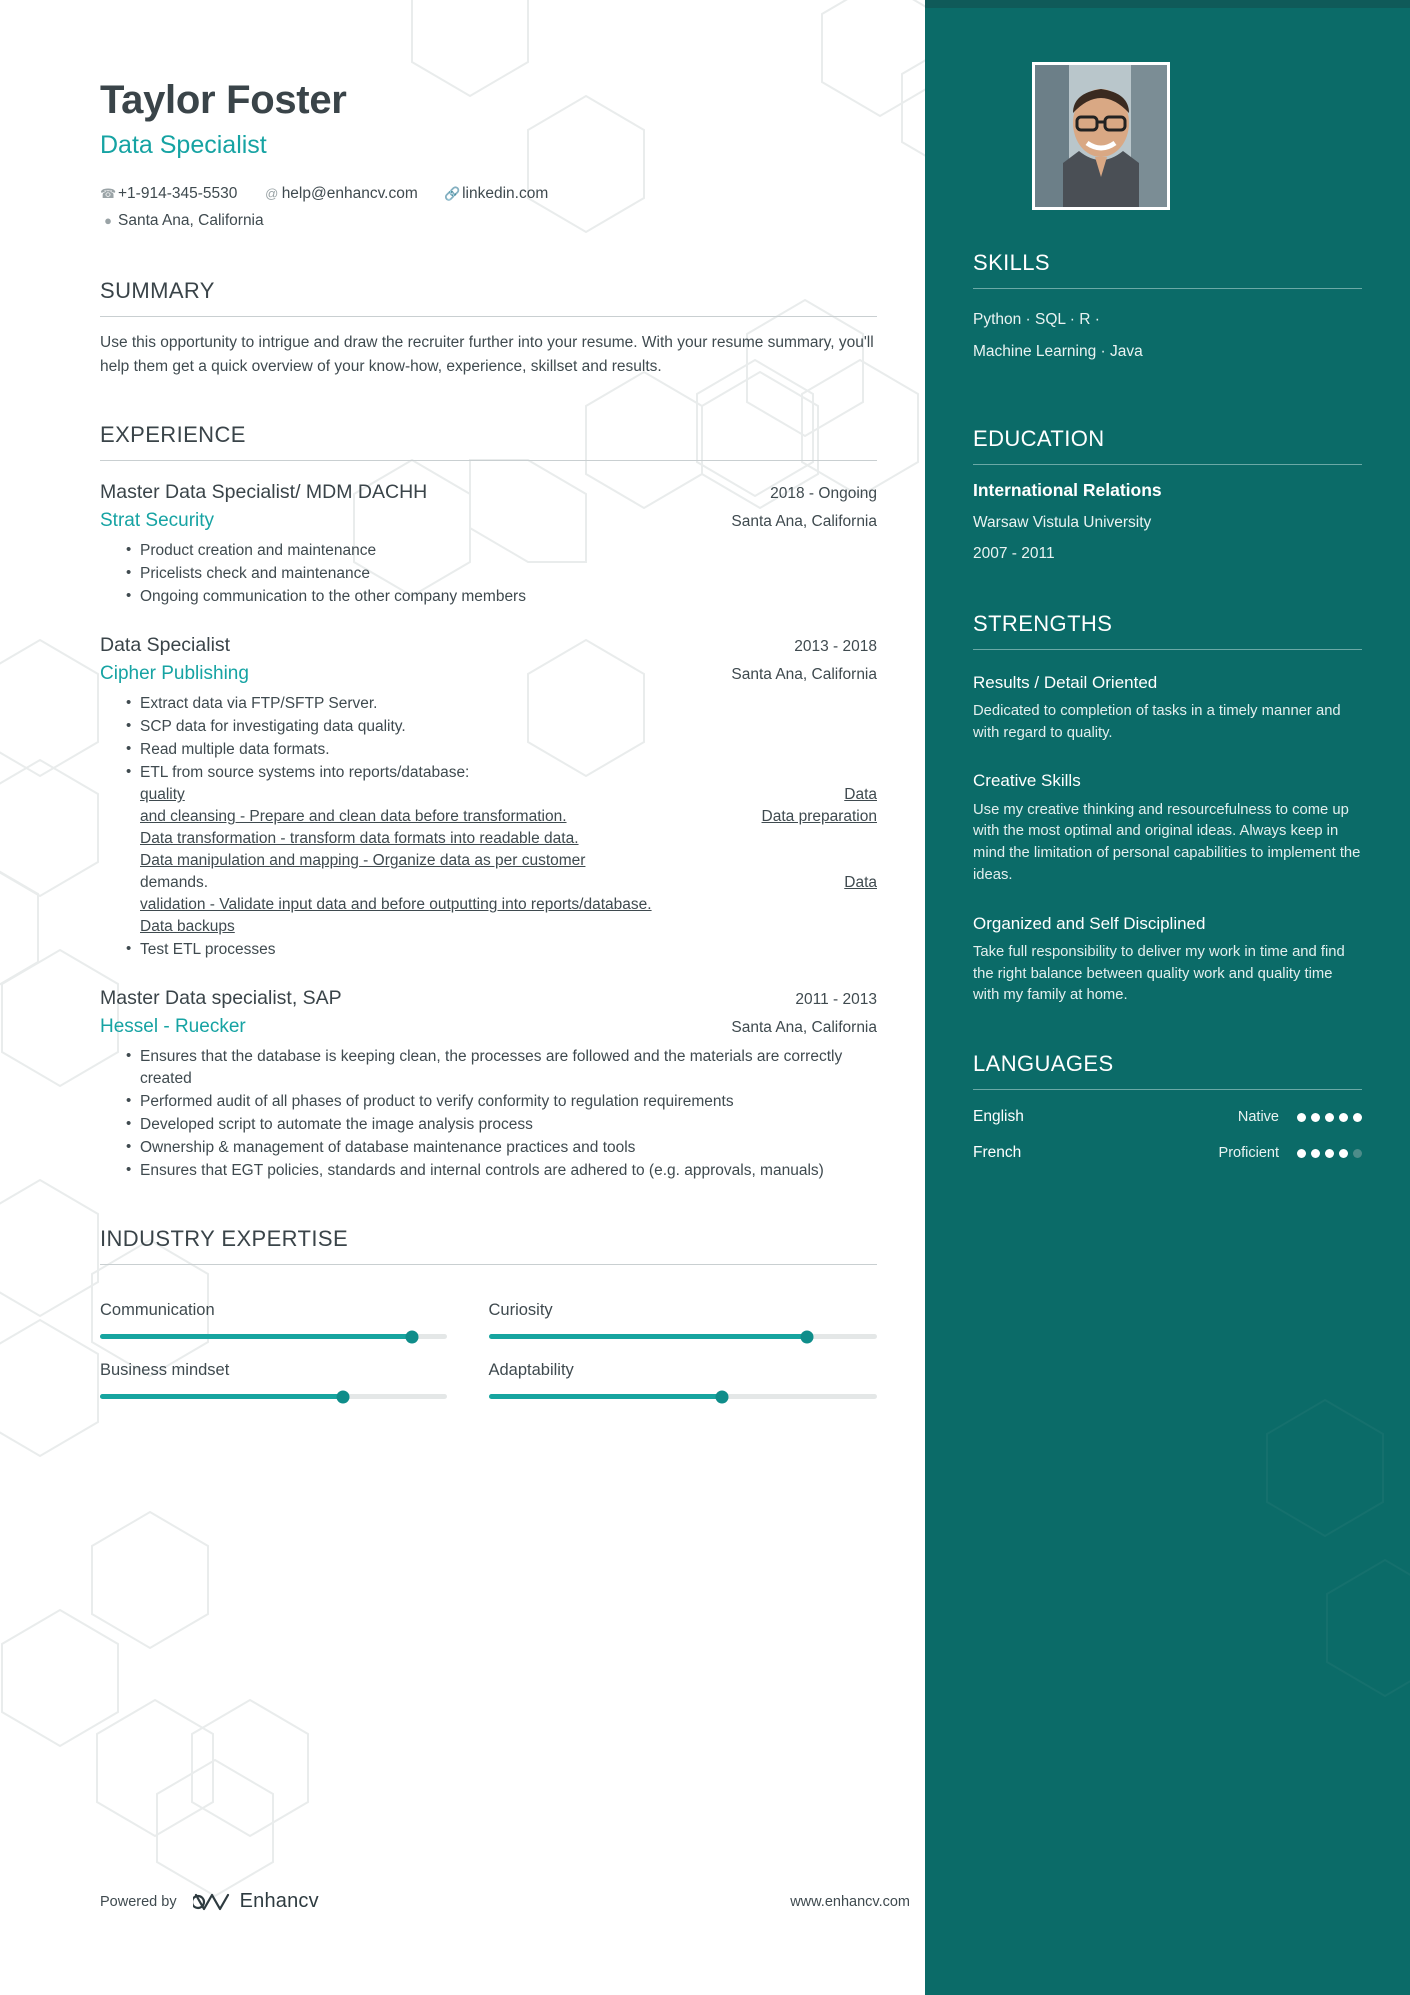 This screenshot has width=1410, height=1995. What do you see at coordinates (165, 645) in the screenshot?
I see `job-role: Data Specialist` at bounding box center [165, 645].